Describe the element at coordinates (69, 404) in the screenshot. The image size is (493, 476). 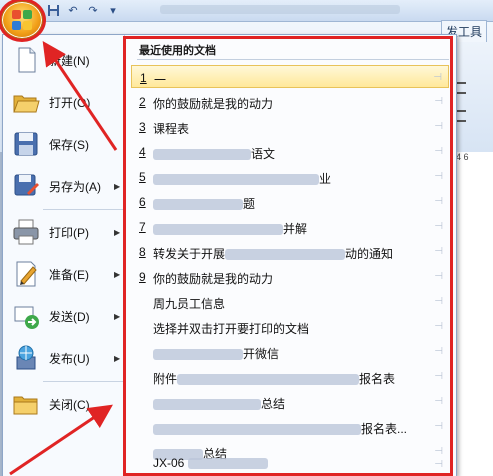
I see `menu-item-label: 关闭(C)` at that location.